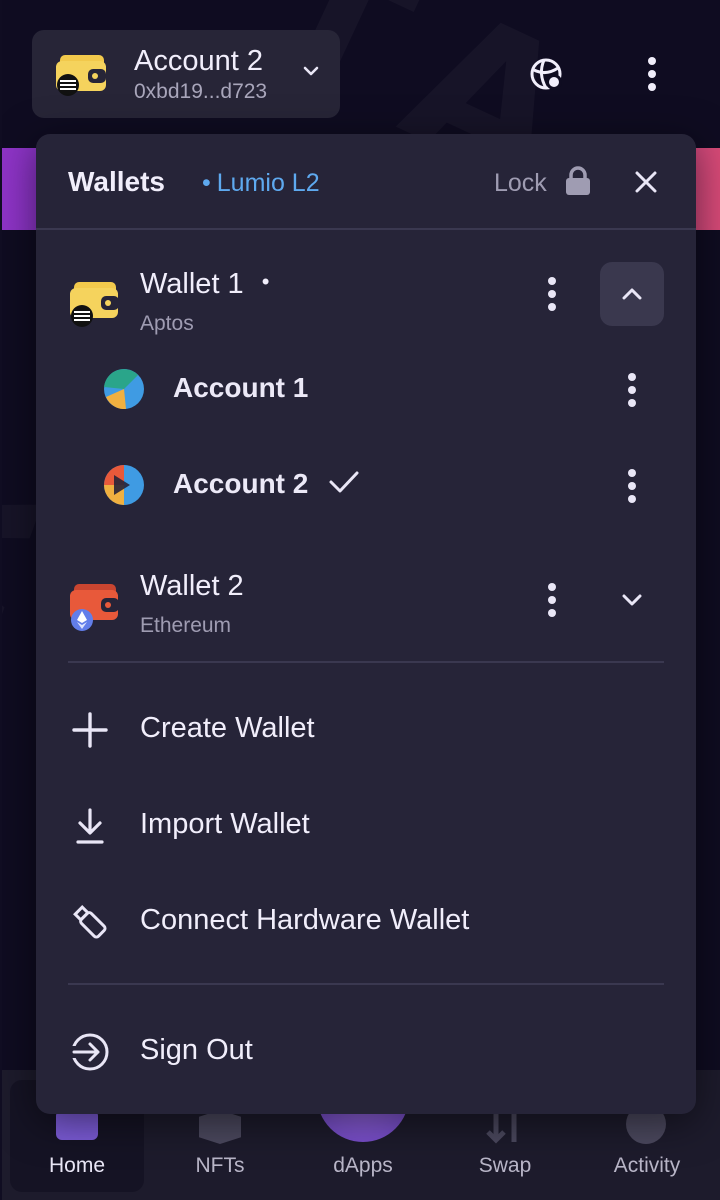 This screenshot has width=720, height=1200. I want to click on selected-check-icon, so click(344, 484).